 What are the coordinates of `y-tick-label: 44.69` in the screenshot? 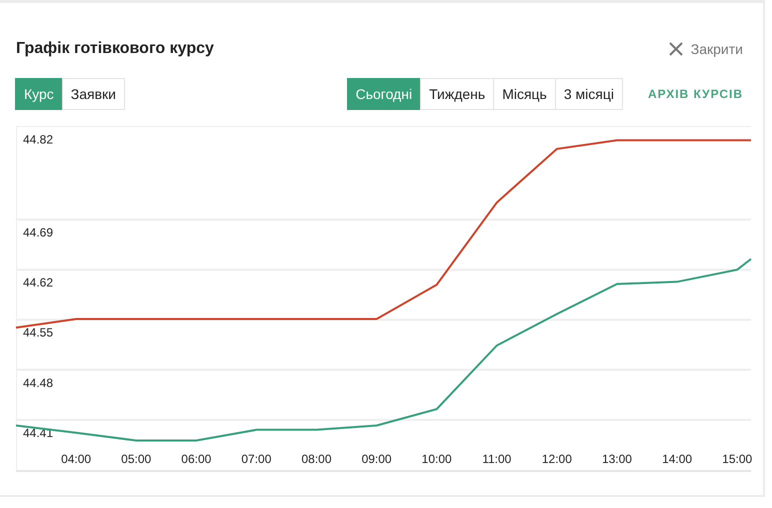 It's located at (38, 233).